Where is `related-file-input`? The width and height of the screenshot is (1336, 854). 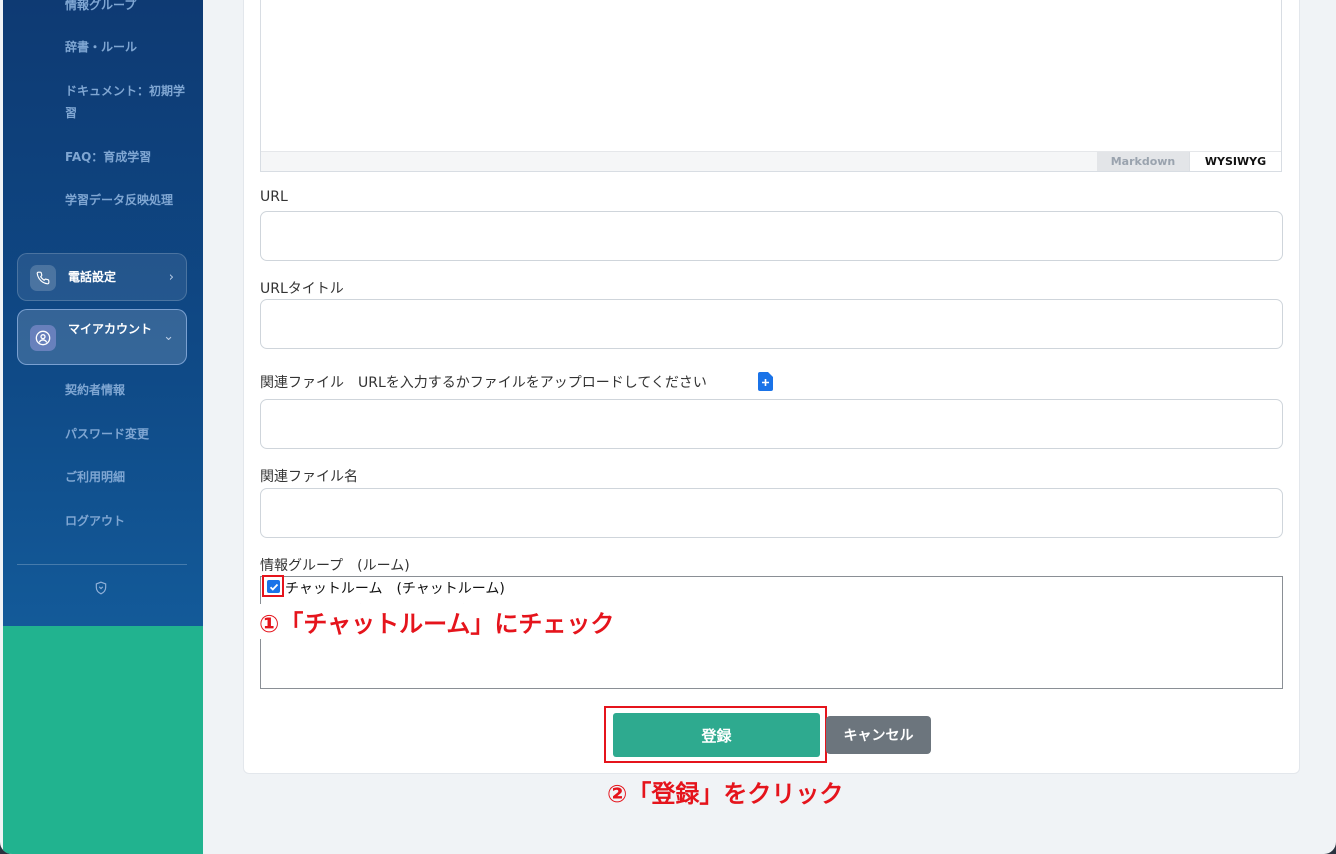 related-file-input is located at coordinates (771, 424).